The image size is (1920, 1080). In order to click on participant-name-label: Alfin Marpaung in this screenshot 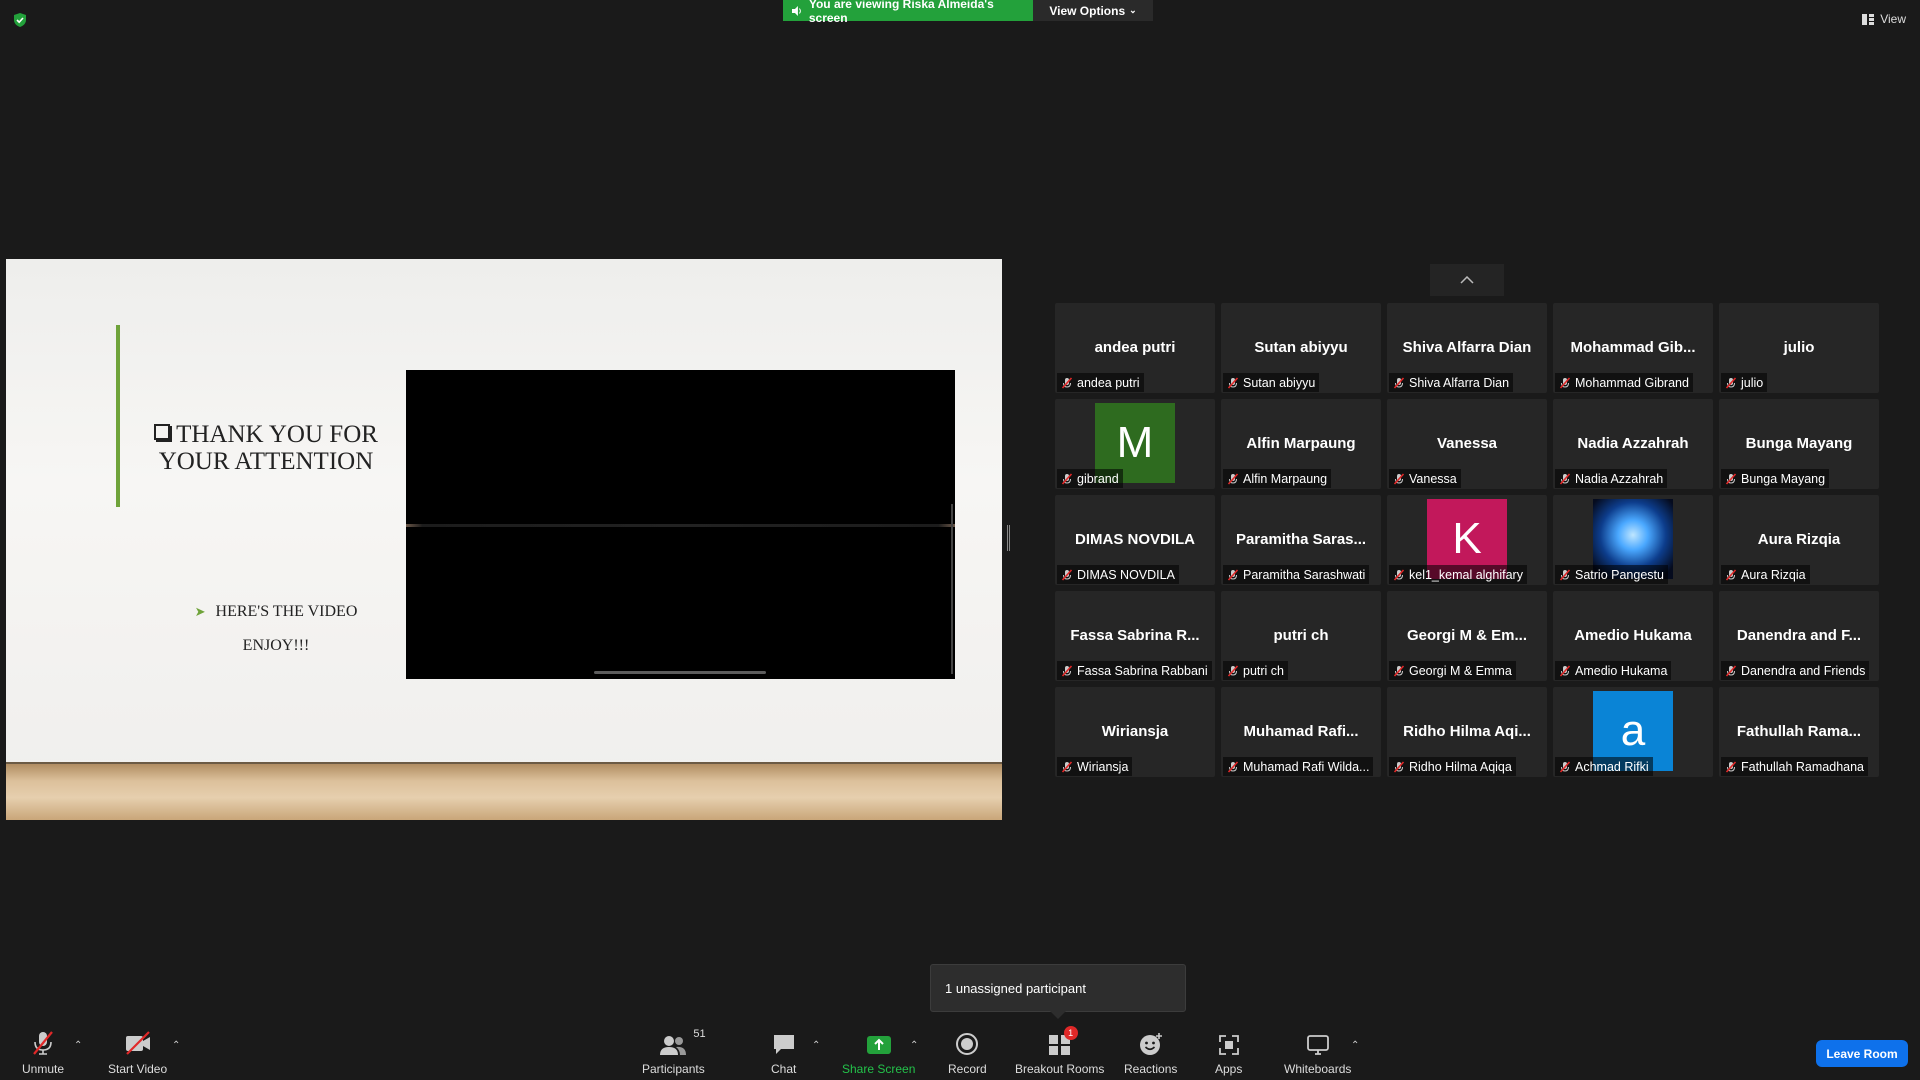, I will do `click(1277, 478)`.